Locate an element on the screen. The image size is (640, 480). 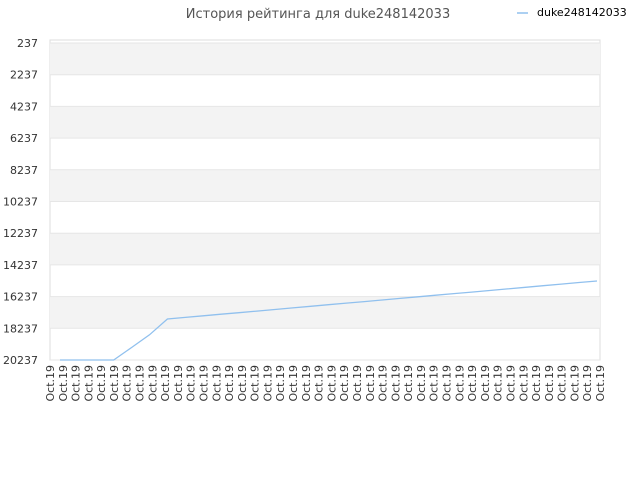
y-tick-label: 4237 is located at coordinates (24, 106).